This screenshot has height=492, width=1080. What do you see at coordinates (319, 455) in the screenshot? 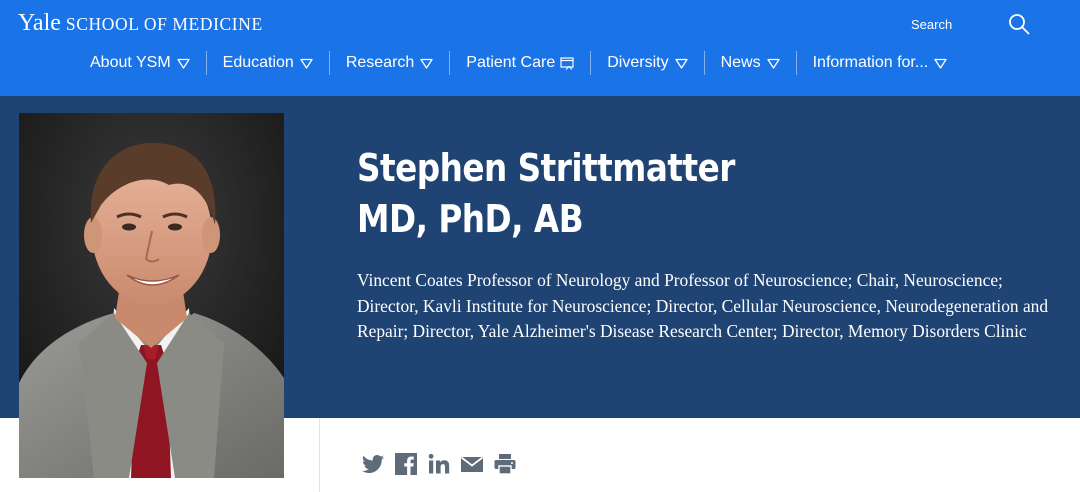
I see `column-divider` at bounding box center [319, 455].